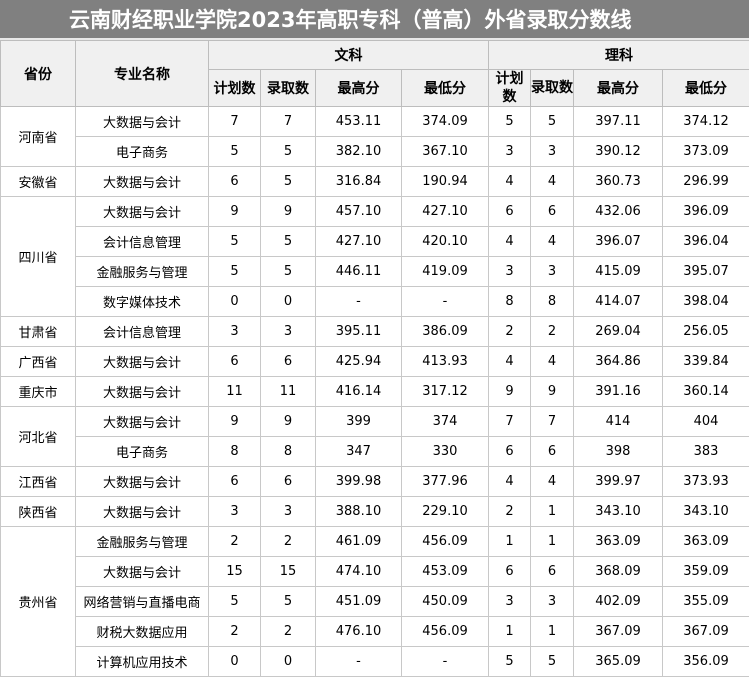 This screenshot has width=749, height=677. Describe the element at coordinates (359, 542) in the screenshot. I see `cell-arts-max: 461.09` at that location.